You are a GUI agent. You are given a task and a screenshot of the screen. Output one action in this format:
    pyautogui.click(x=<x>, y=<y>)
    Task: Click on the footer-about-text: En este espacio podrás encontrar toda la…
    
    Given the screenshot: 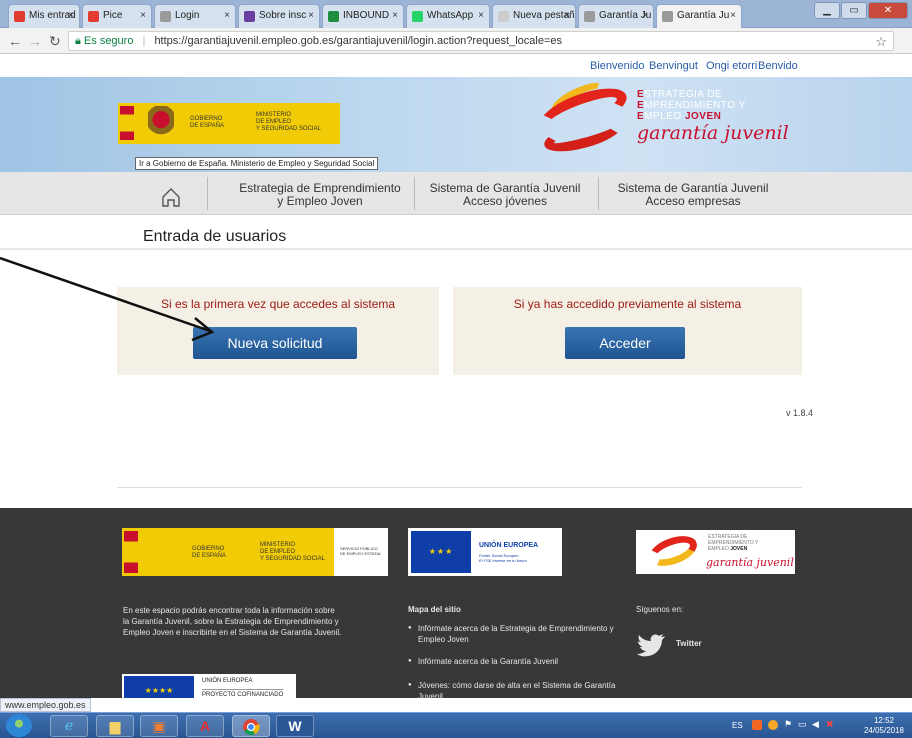 What is the action you would take?
    pyautogui.click(x=232, y=621)
    